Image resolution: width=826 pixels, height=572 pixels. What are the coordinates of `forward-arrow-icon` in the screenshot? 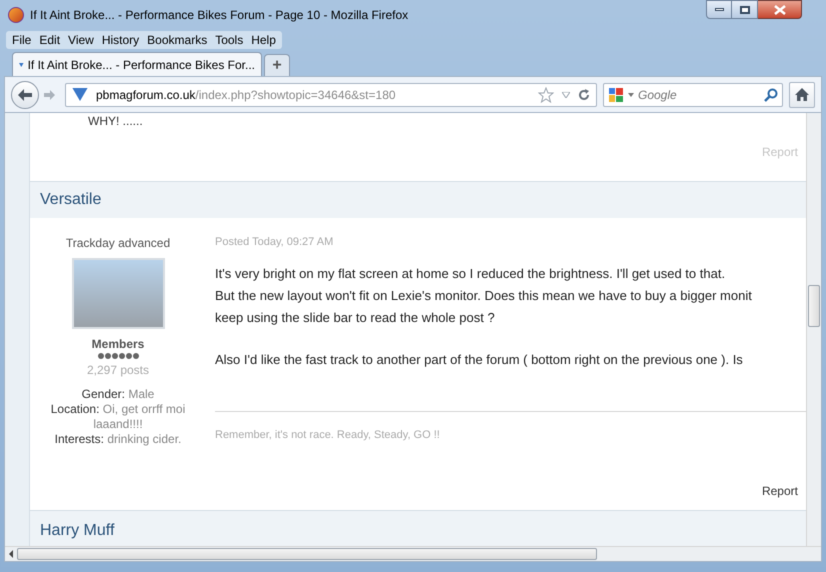 It's located at (49, 95).